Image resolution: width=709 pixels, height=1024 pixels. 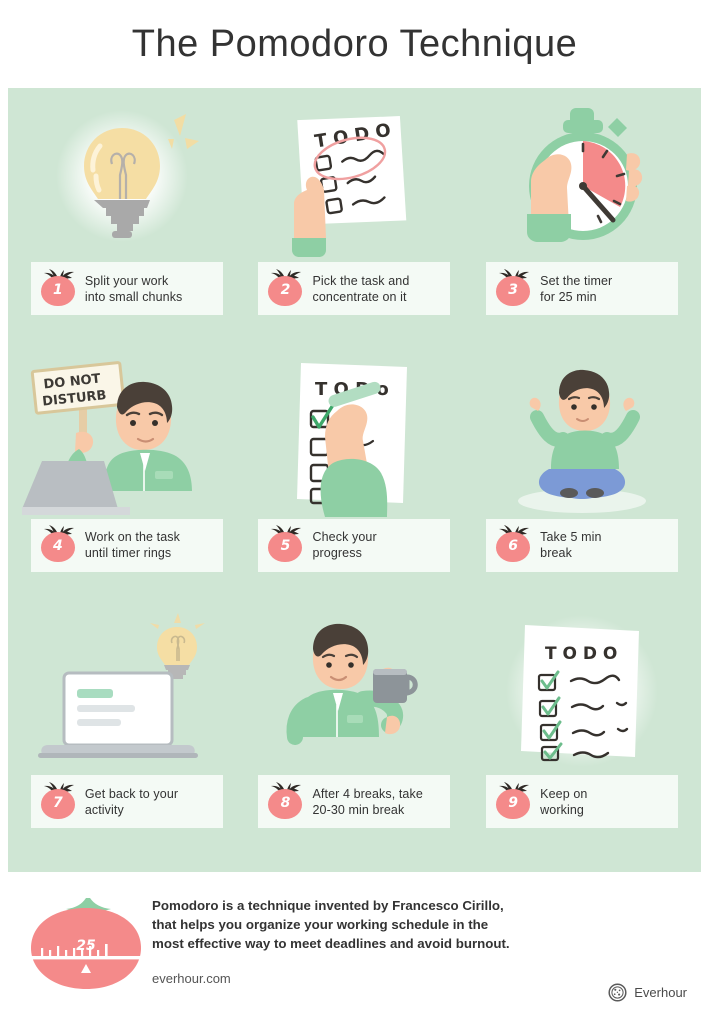 I want to click on caption-line-2: working, so click(x=562, y=809).